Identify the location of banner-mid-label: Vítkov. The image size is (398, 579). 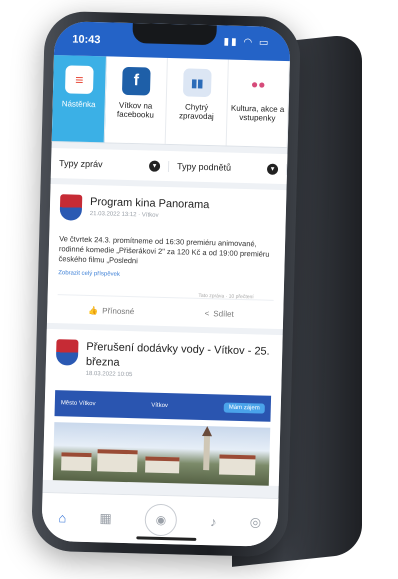
(160, 406).